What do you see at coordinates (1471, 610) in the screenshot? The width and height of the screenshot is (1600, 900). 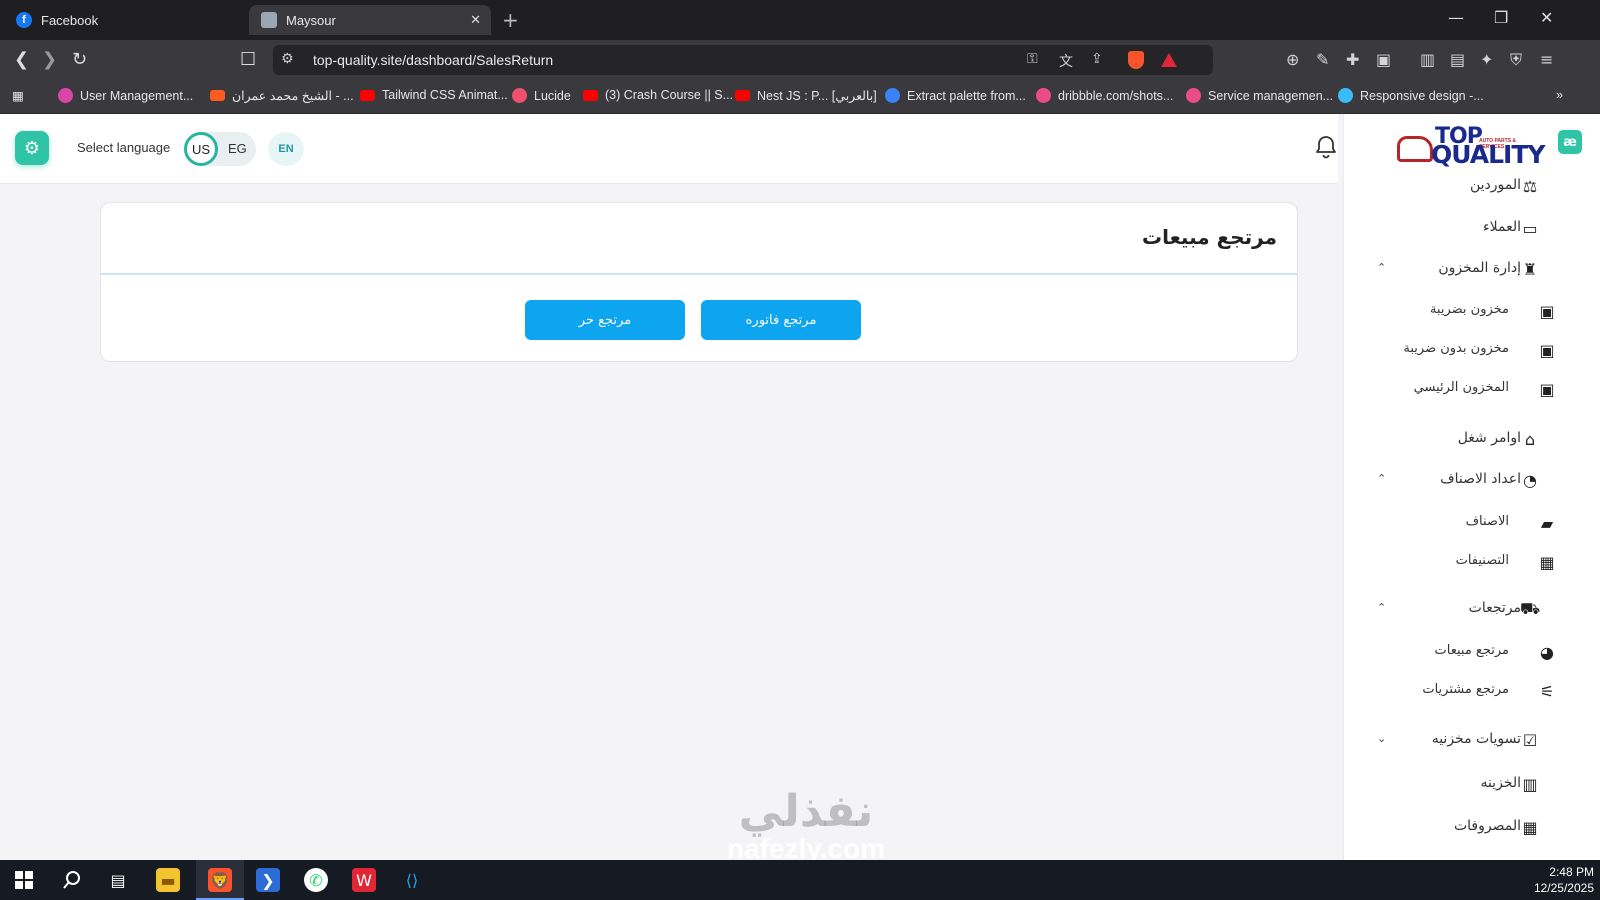 I see `sidebar-item: ⛟ مرتجعات ⌃` at bounding box center [1471, 610].